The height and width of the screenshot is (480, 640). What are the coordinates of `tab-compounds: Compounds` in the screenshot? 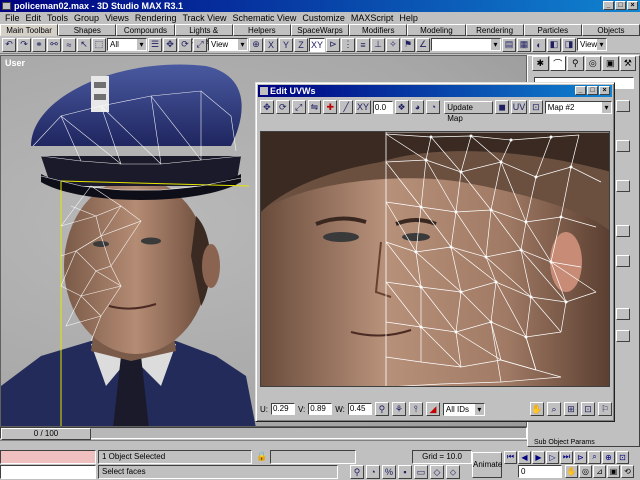 It's located at (145, 30).